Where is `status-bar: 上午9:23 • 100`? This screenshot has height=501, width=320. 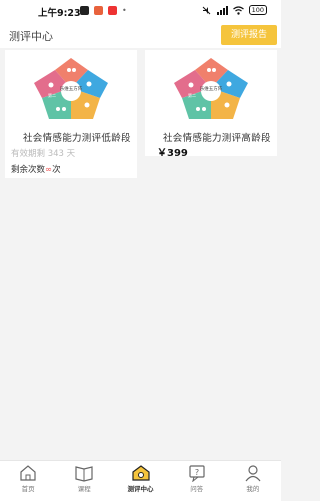 status-bar: 上午9:23 • 100 is located at coordinates (140, 11).